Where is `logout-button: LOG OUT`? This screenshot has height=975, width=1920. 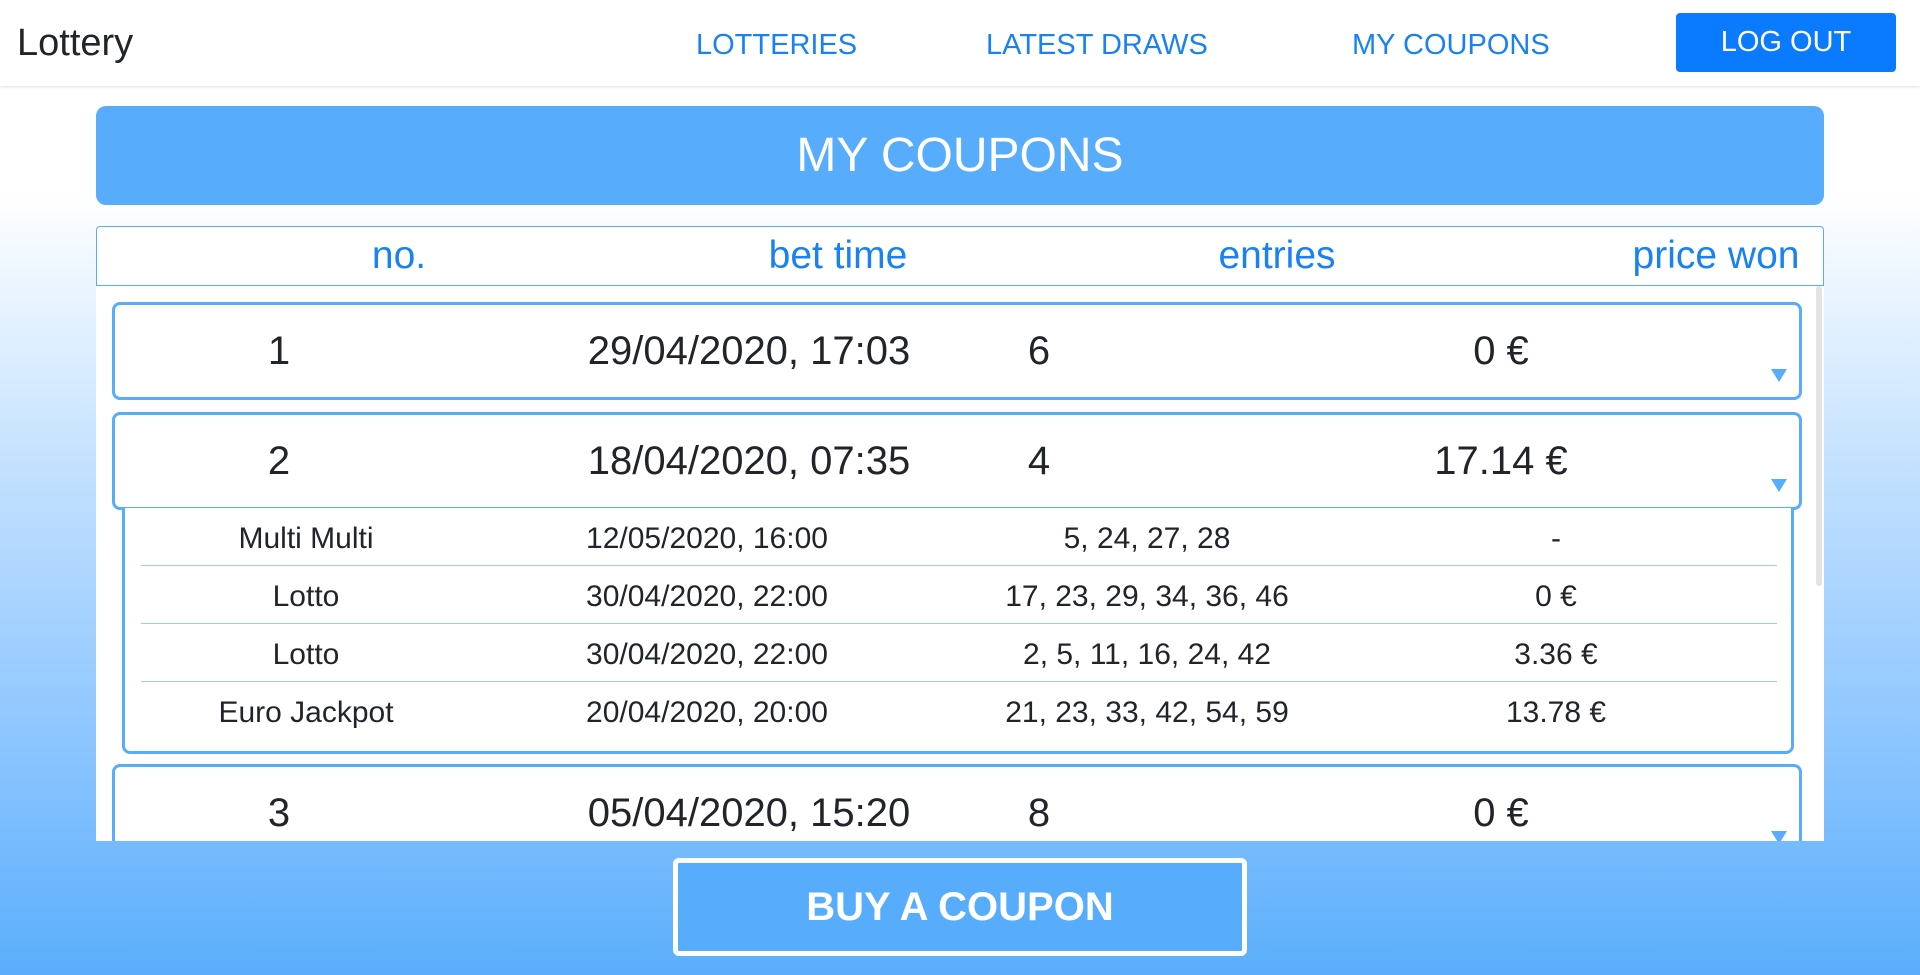
logout-button: LOG OUT is located at coordinates (1786, 42).